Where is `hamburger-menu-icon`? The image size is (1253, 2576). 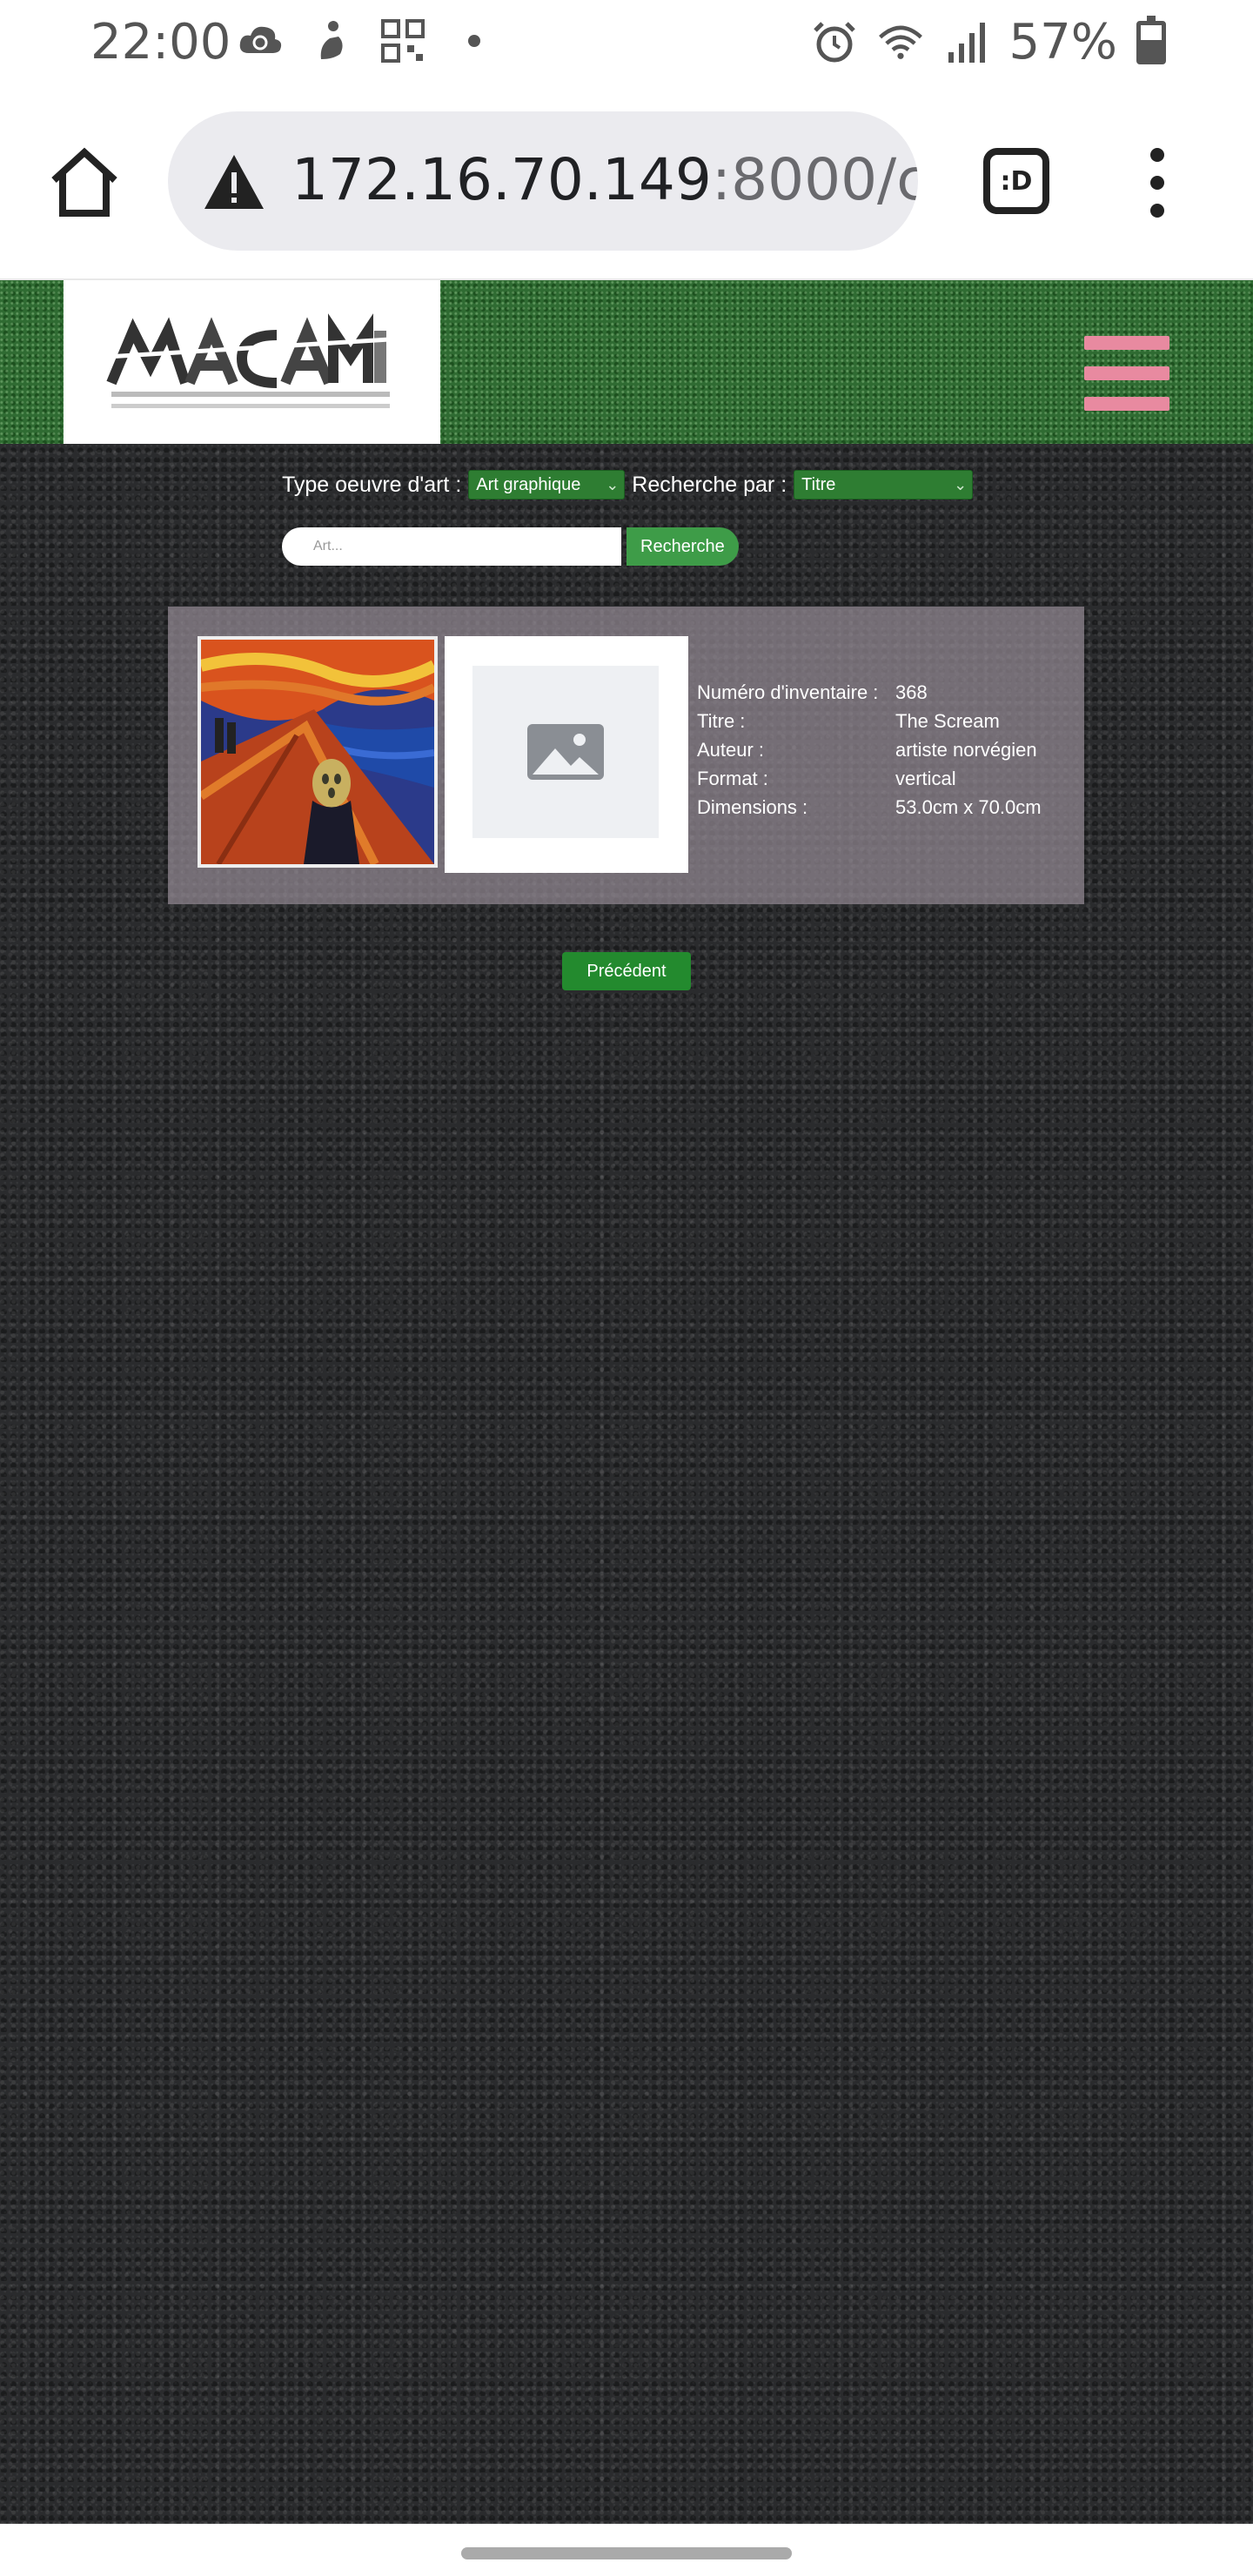 hamburger-menu-icon is located at coordinates (1126, 373).